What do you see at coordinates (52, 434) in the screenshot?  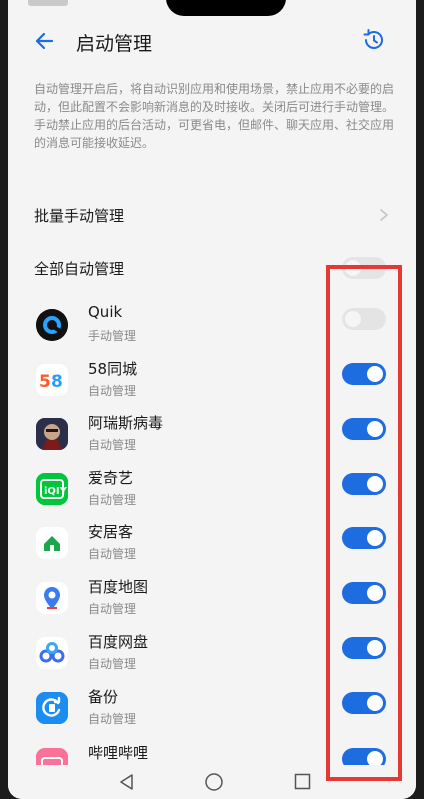 I see `ares-virus-icon` at bounding box center [52, 434].